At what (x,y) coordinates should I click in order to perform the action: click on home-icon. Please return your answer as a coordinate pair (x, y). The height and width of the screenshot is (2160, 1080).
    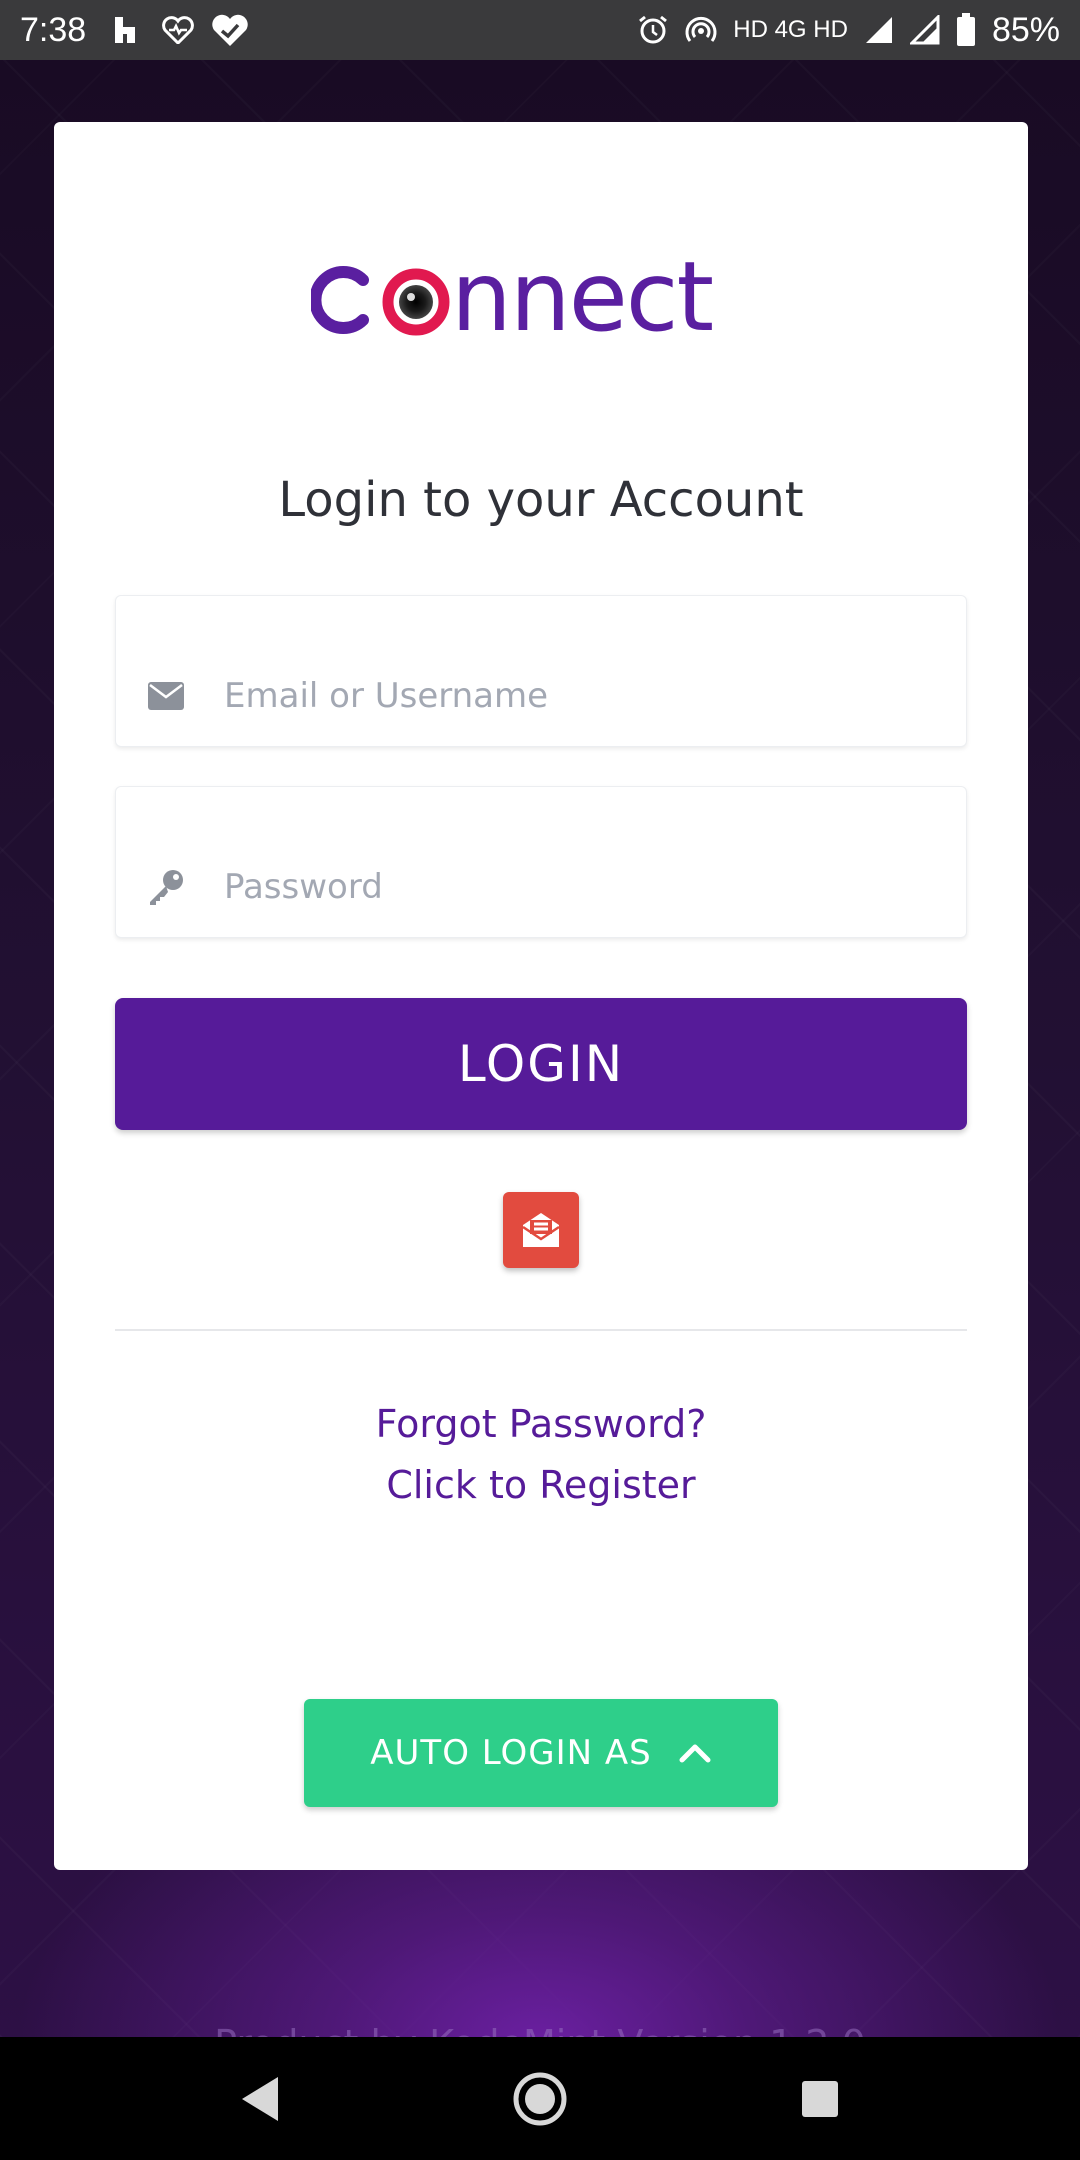
    Looking at the image, I should click on (129, 30).